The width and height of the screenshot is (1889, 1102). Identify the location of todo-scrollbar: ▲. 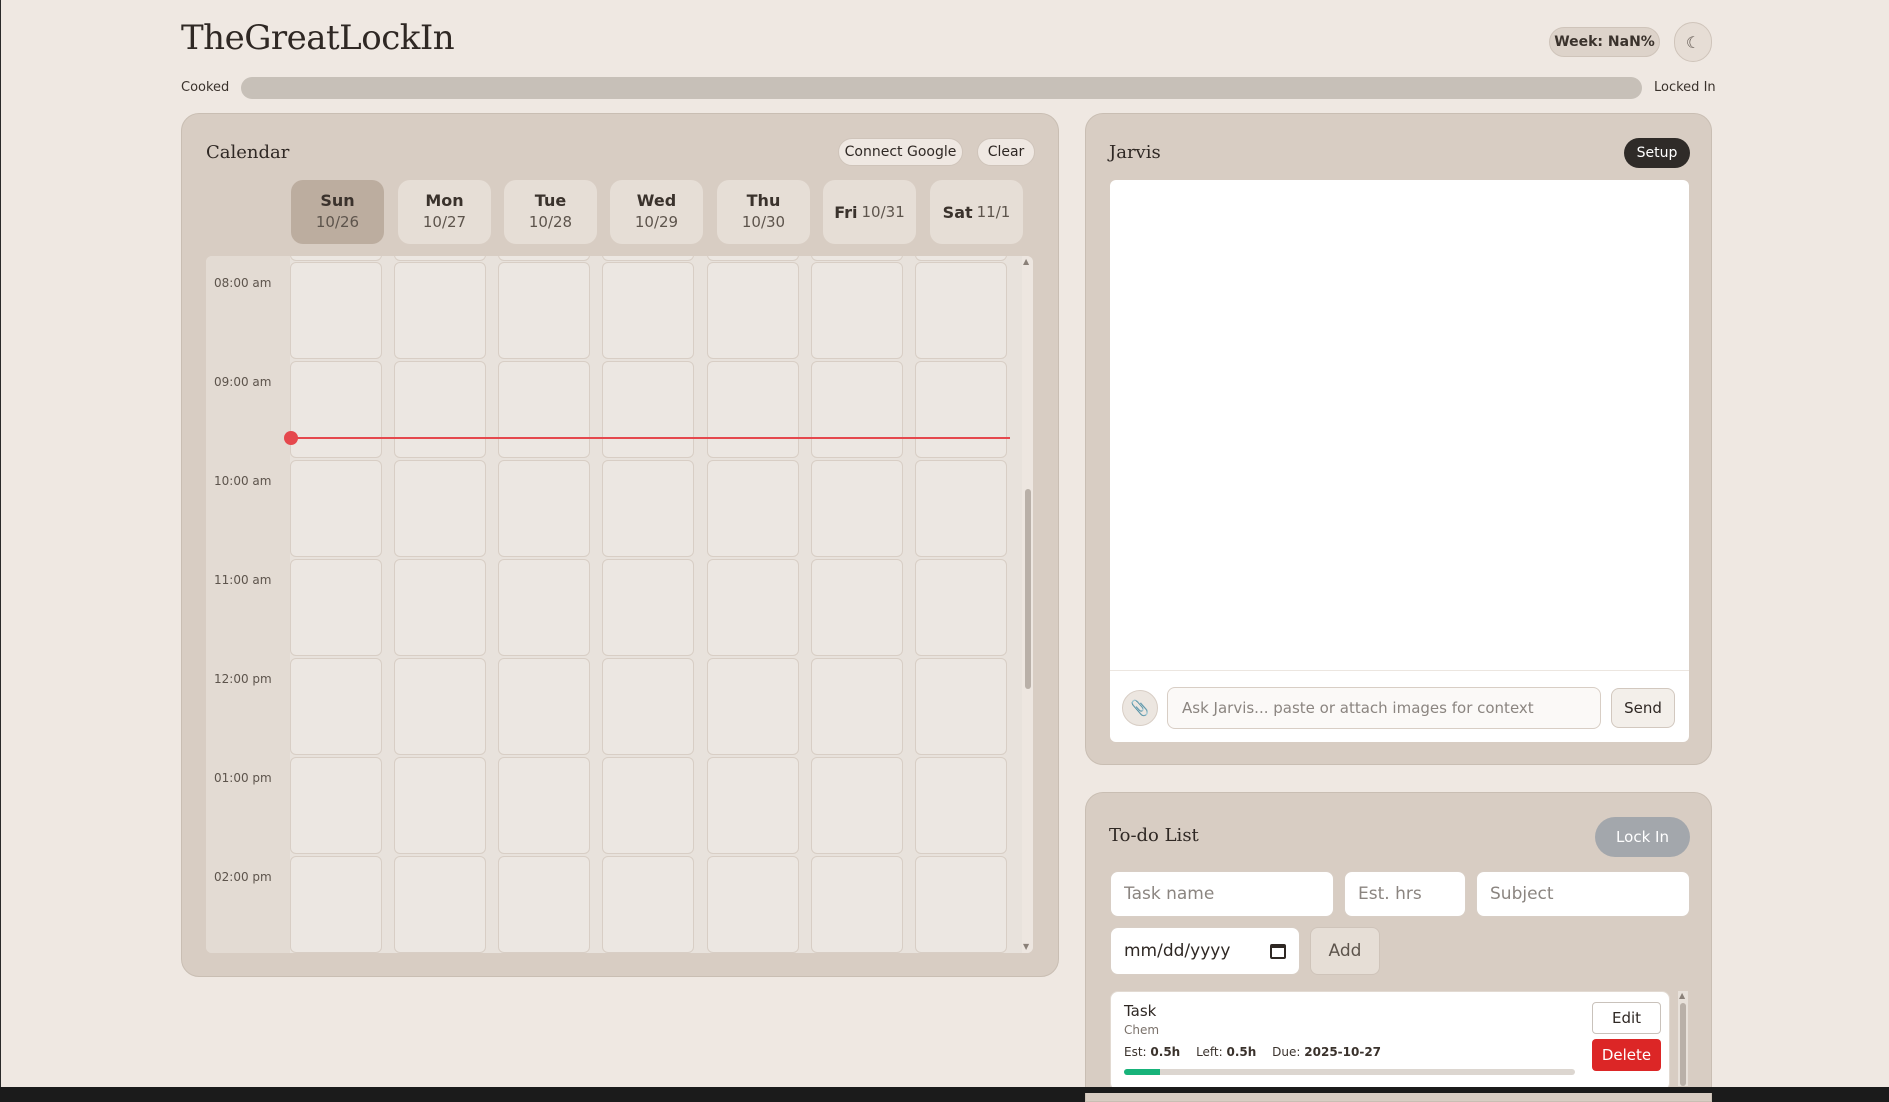
(1683, 1038).